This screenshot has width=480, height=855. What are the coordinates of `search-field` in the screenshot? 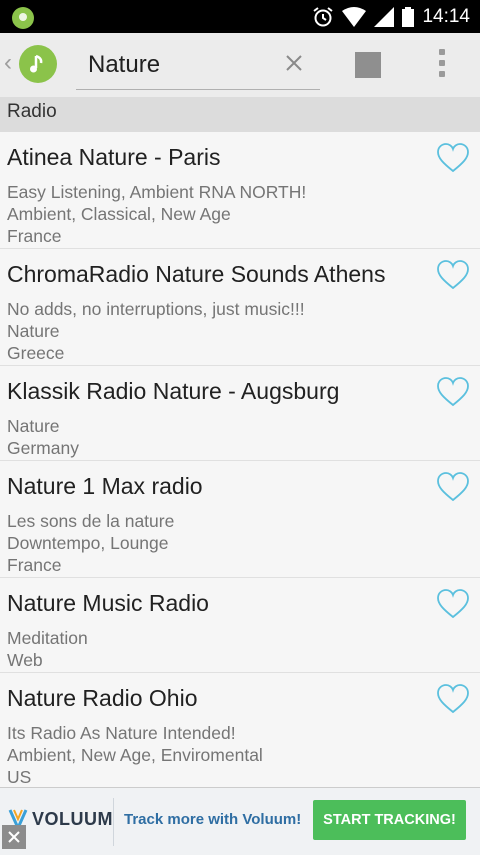 It's located at (198, 65).